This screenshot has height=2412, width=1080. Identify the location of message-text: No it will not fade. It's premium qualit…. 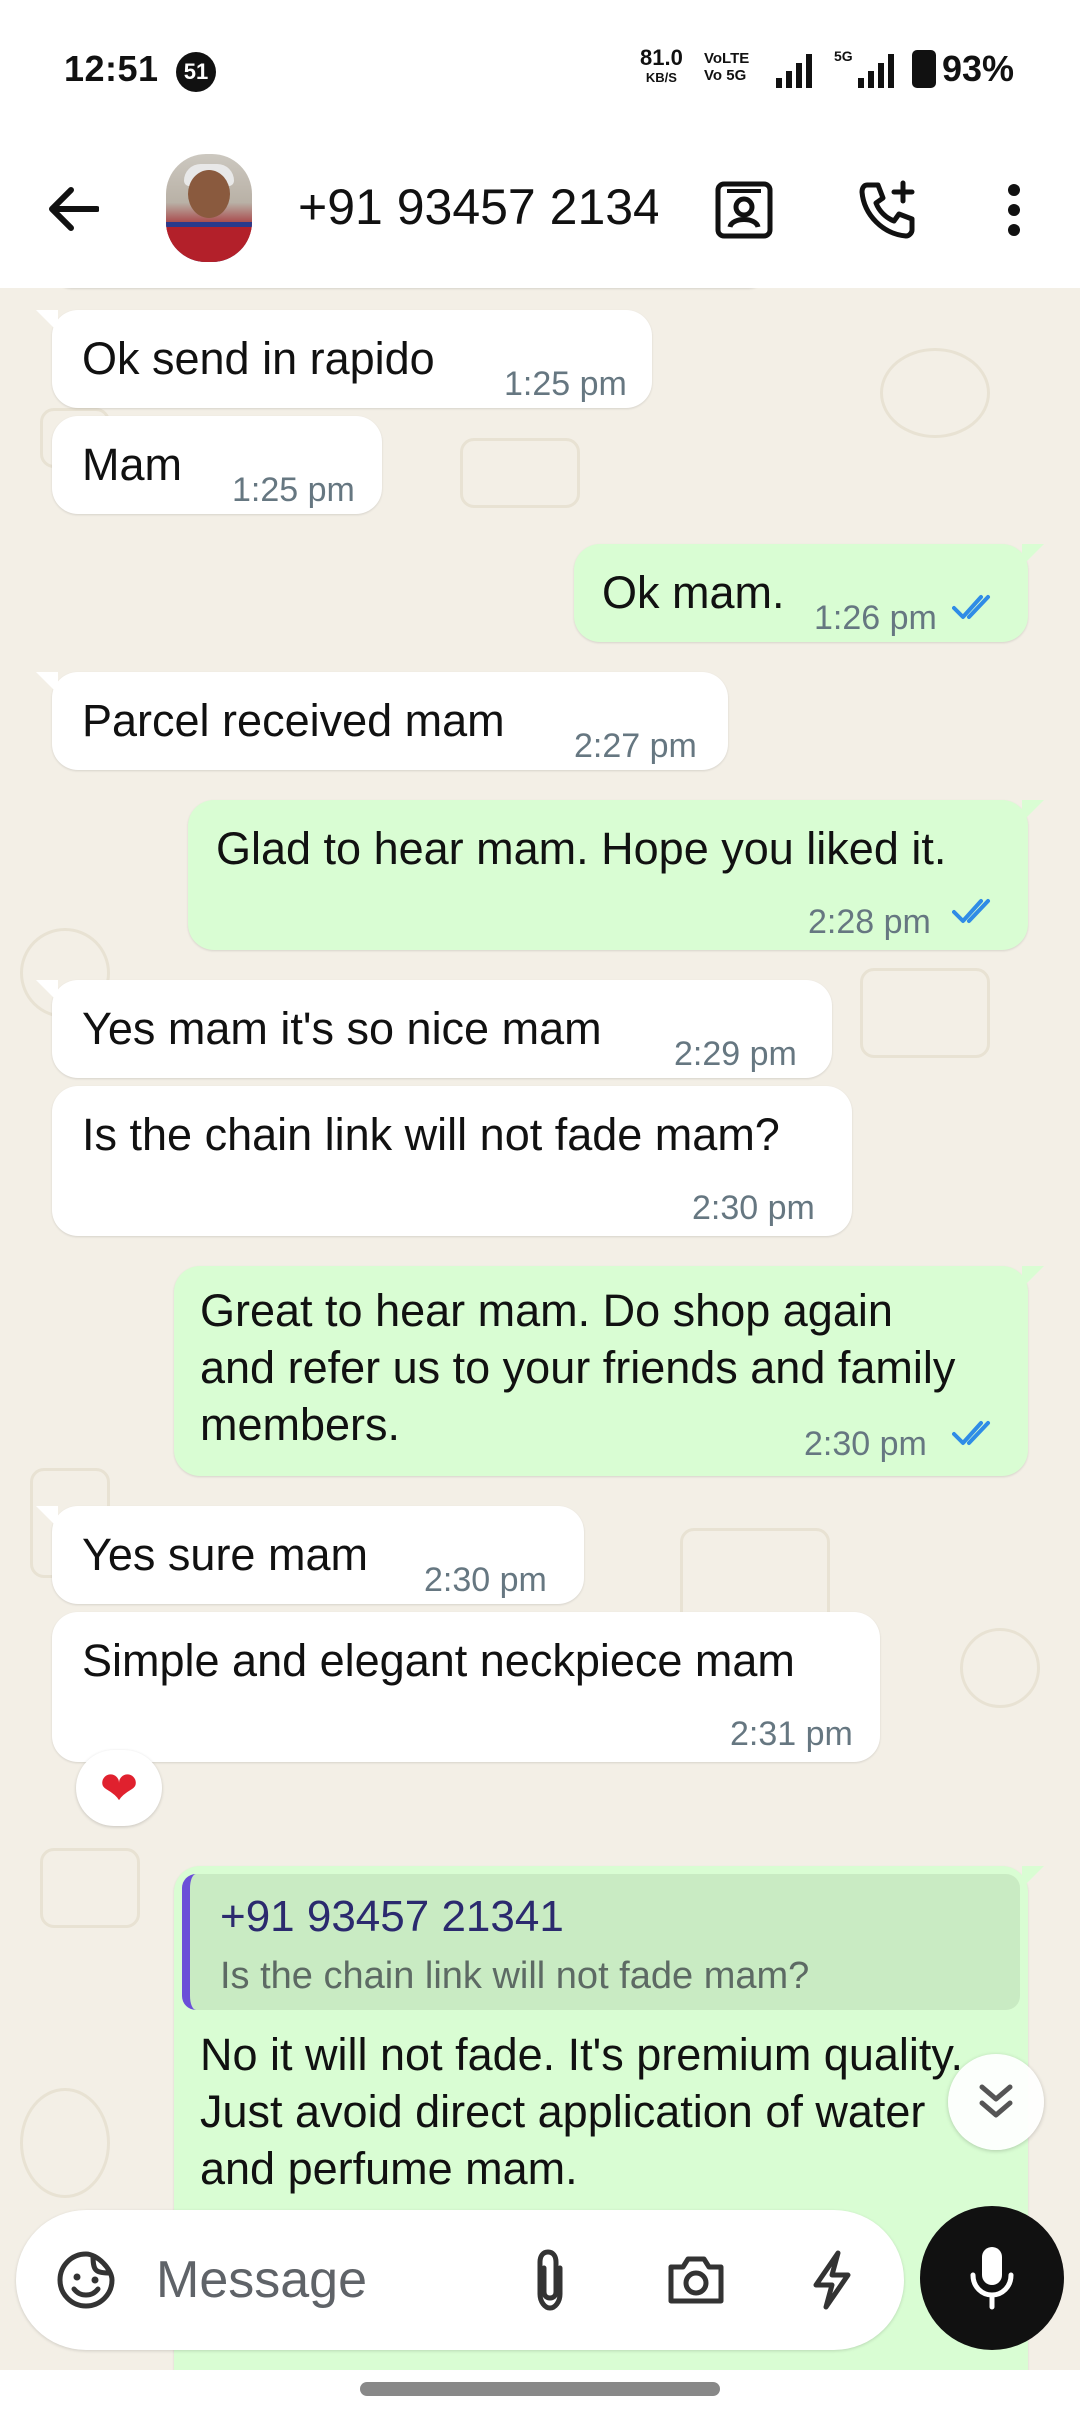
(582, 2111).